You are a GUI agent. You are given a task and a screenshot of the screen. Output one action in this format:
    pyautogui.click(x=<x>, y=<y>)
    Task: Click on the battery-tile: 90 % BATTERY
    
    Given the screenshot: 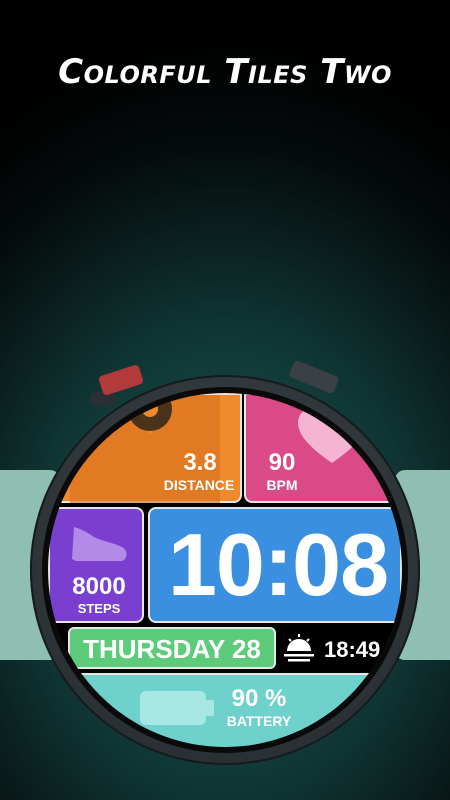 What is the action you would take?
    pyautogui.click(x=225, y=710)
    